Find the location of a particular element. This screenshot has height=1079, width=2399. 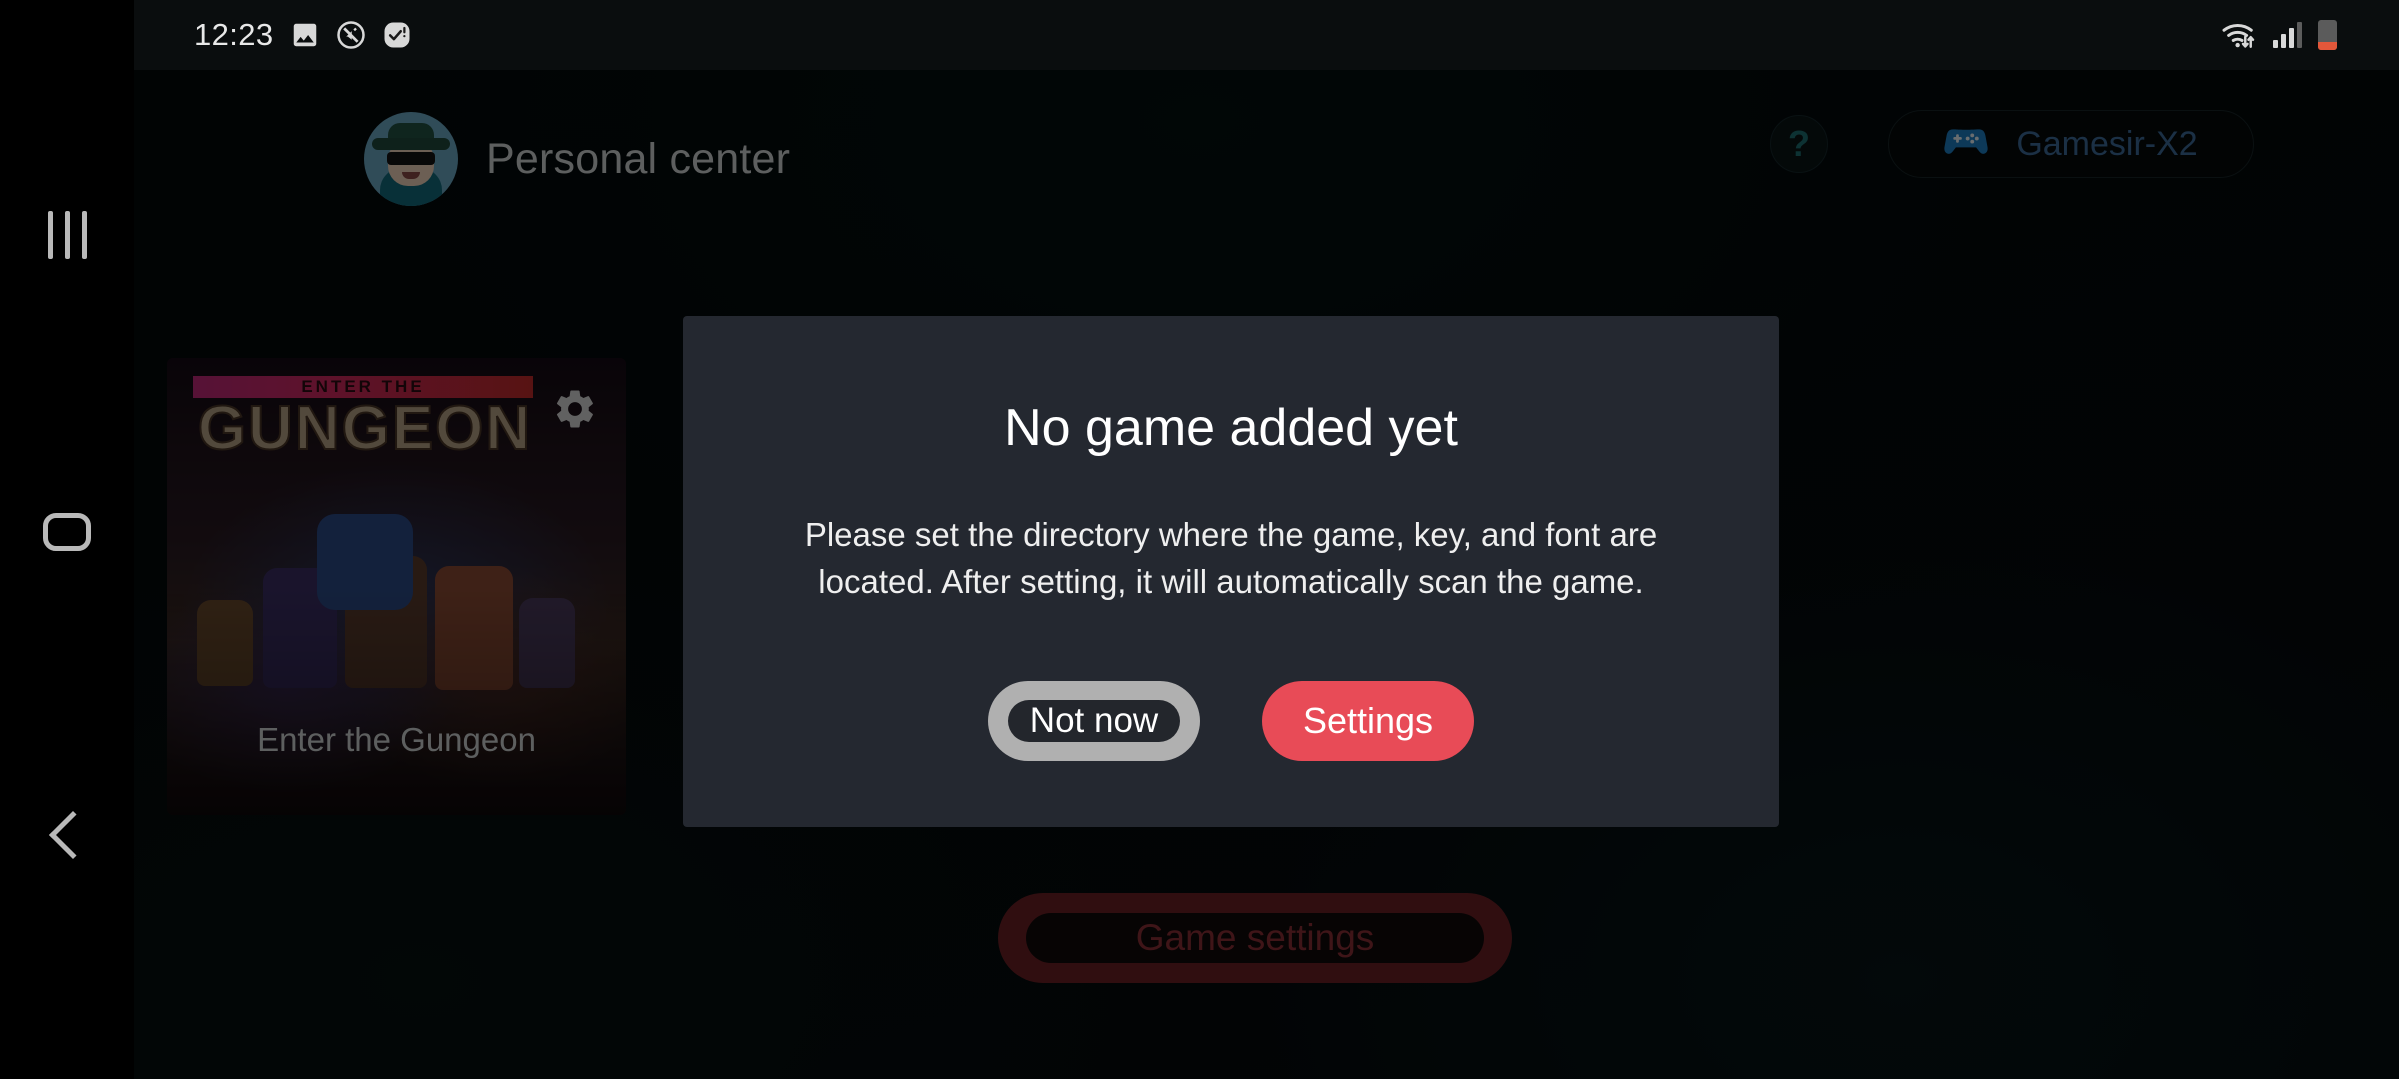

back-glyph is located at coordinates (73, 835).